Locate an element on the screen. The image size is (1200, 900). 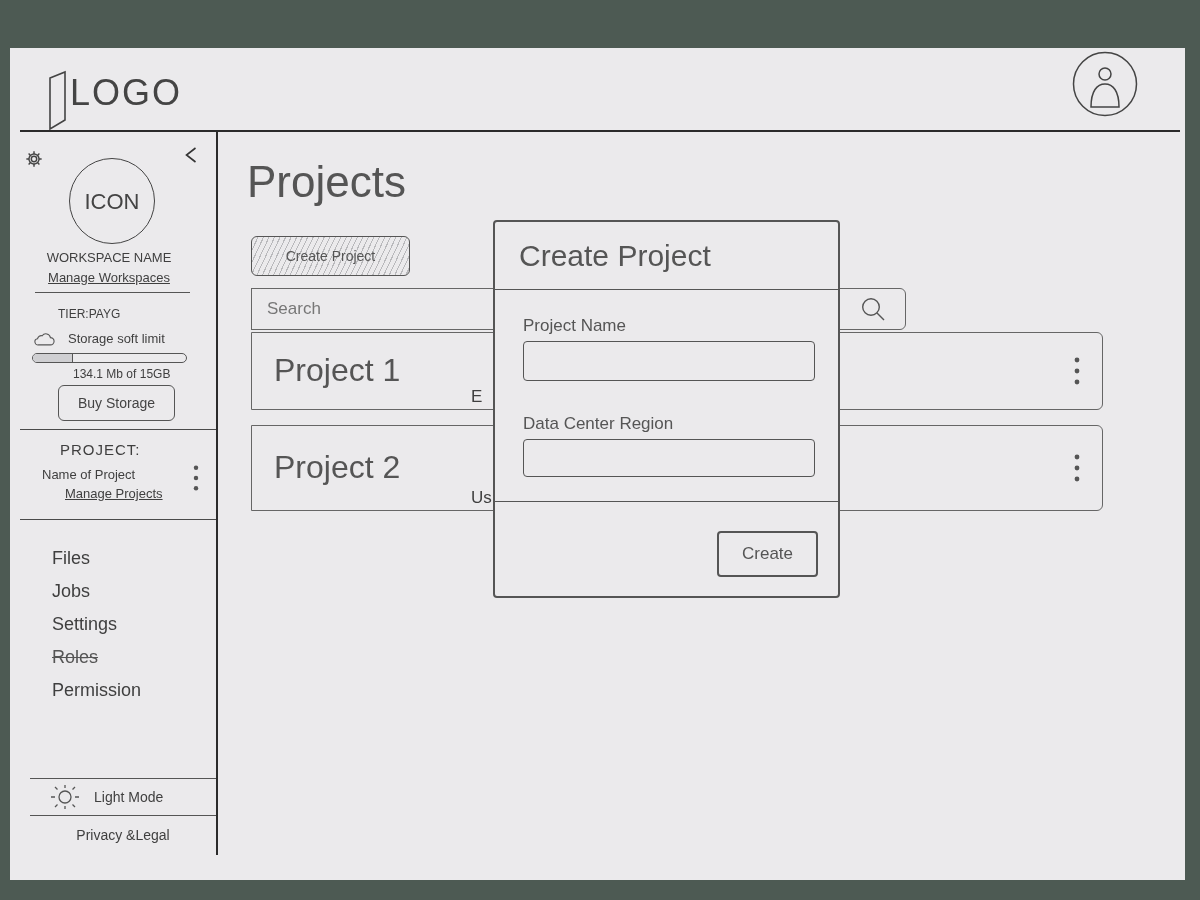
page-title: Projects is located at coordinates (326, 182).